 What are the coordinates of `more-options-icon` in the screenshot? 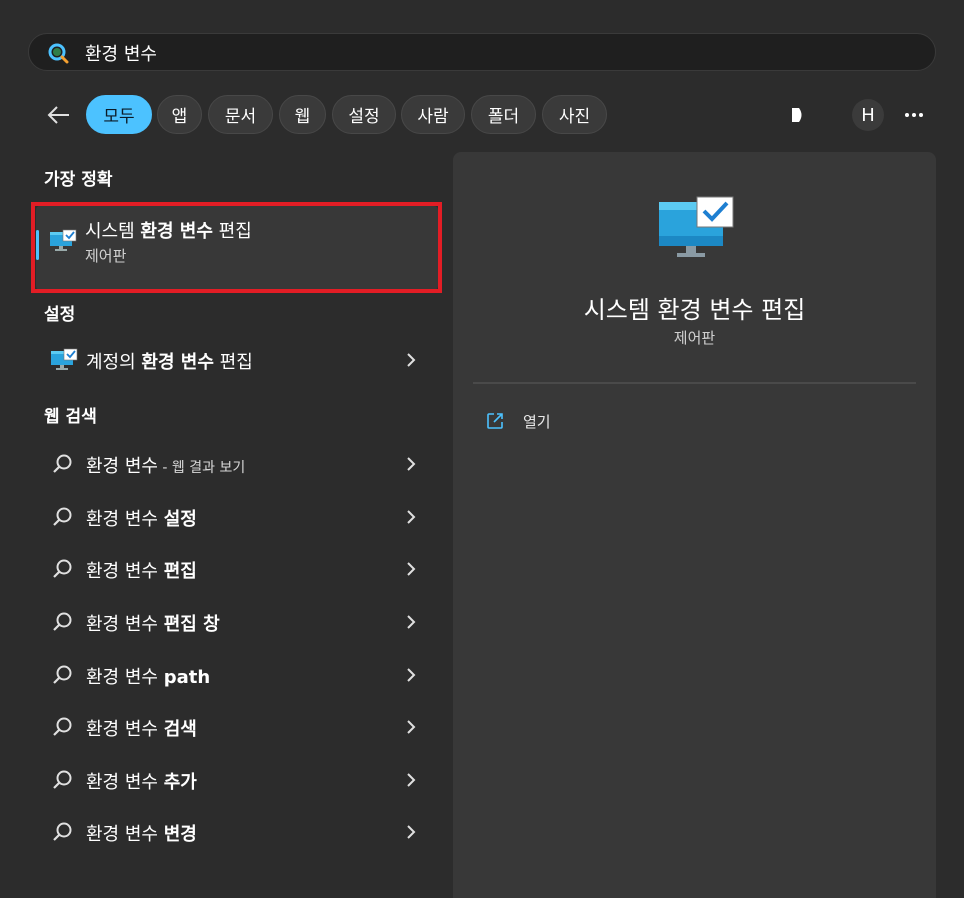 It's located at (914, 115).